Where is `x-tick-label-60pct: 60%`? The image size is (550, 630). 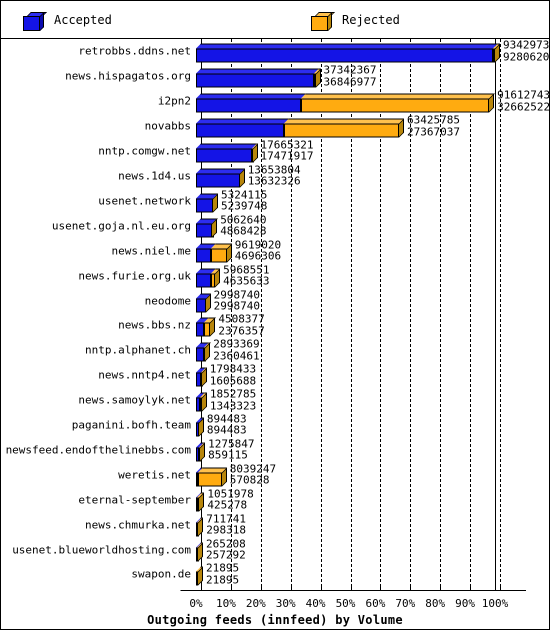
x-tick-label-60pct: 60% is located at coordinates (375, 603).